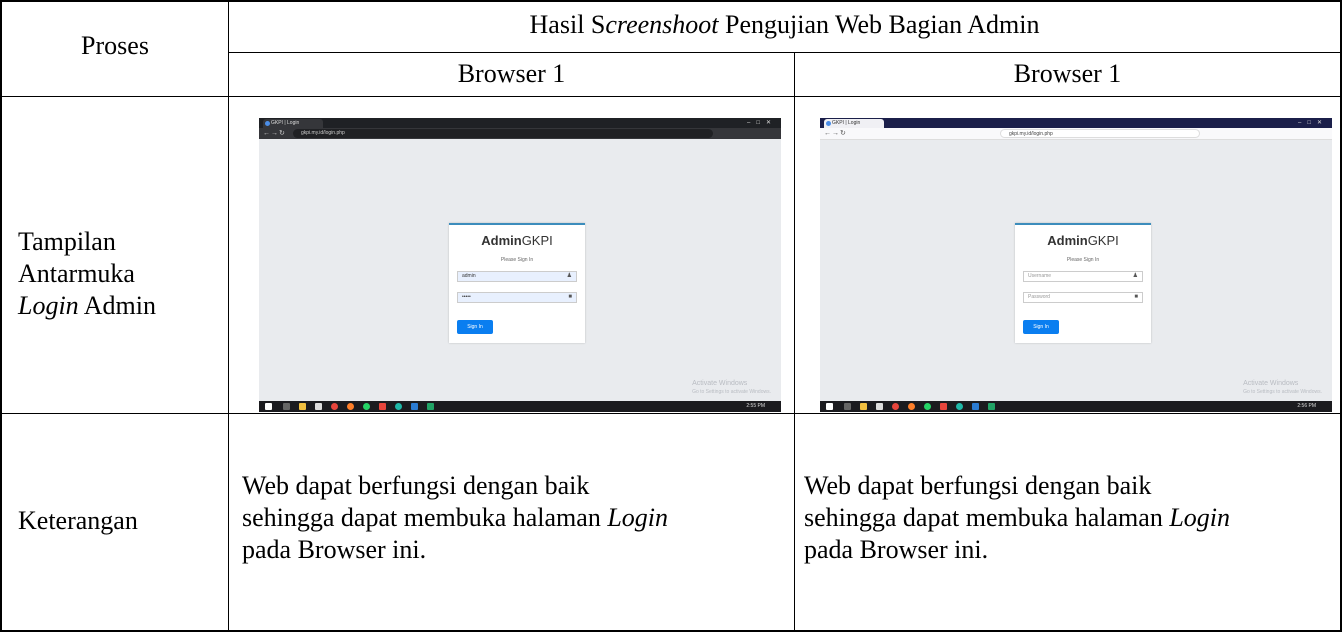 The image size is (1342, 632). I want to click on row-label-login: Tampilan Antarmuka Login Admin, so click(87, 273).